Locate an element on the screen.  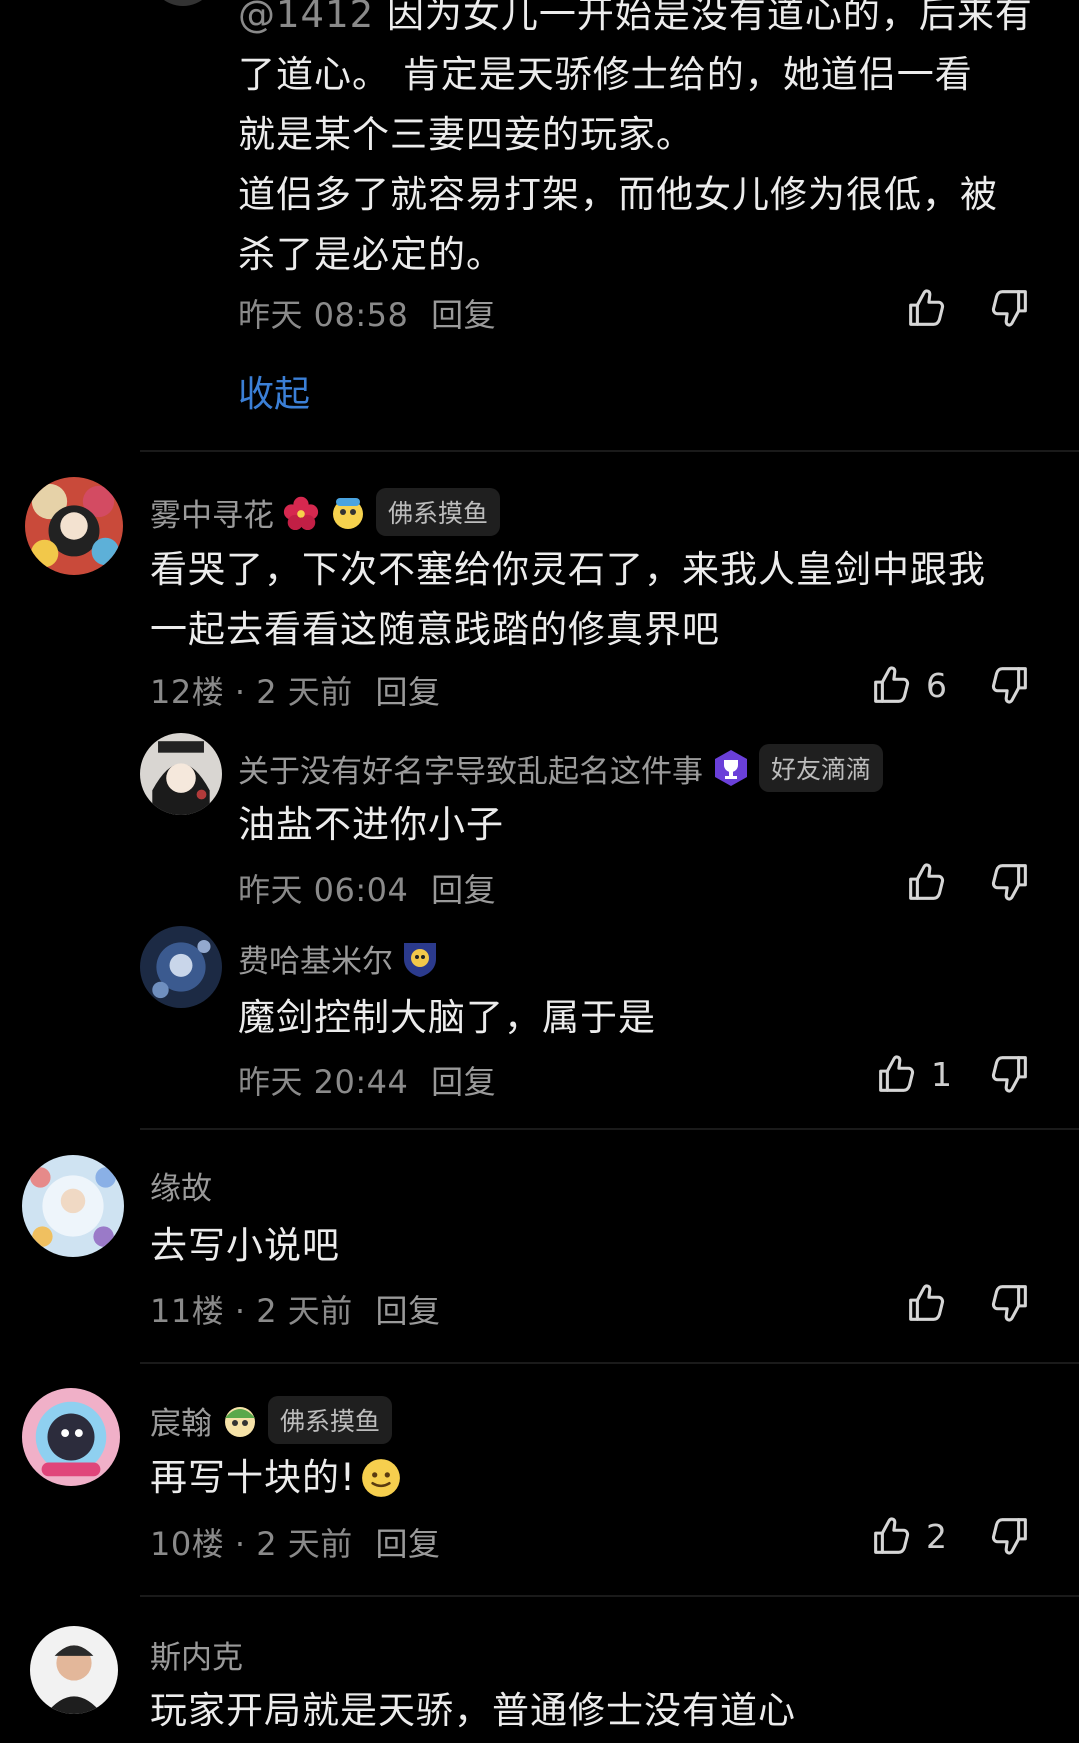
reply-line: 因为女儿一开始是没有道心的，后来有 is located at coordinates (709, 18).